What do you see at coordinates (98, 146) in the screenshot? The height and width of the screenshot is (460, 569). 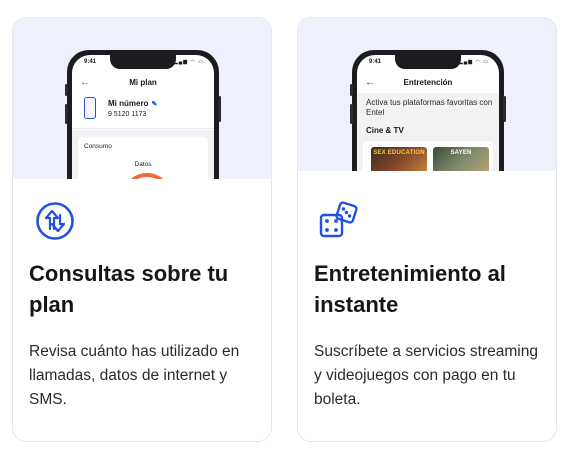 I see `usage-title: Consumo` at bounding box center [98, 146].